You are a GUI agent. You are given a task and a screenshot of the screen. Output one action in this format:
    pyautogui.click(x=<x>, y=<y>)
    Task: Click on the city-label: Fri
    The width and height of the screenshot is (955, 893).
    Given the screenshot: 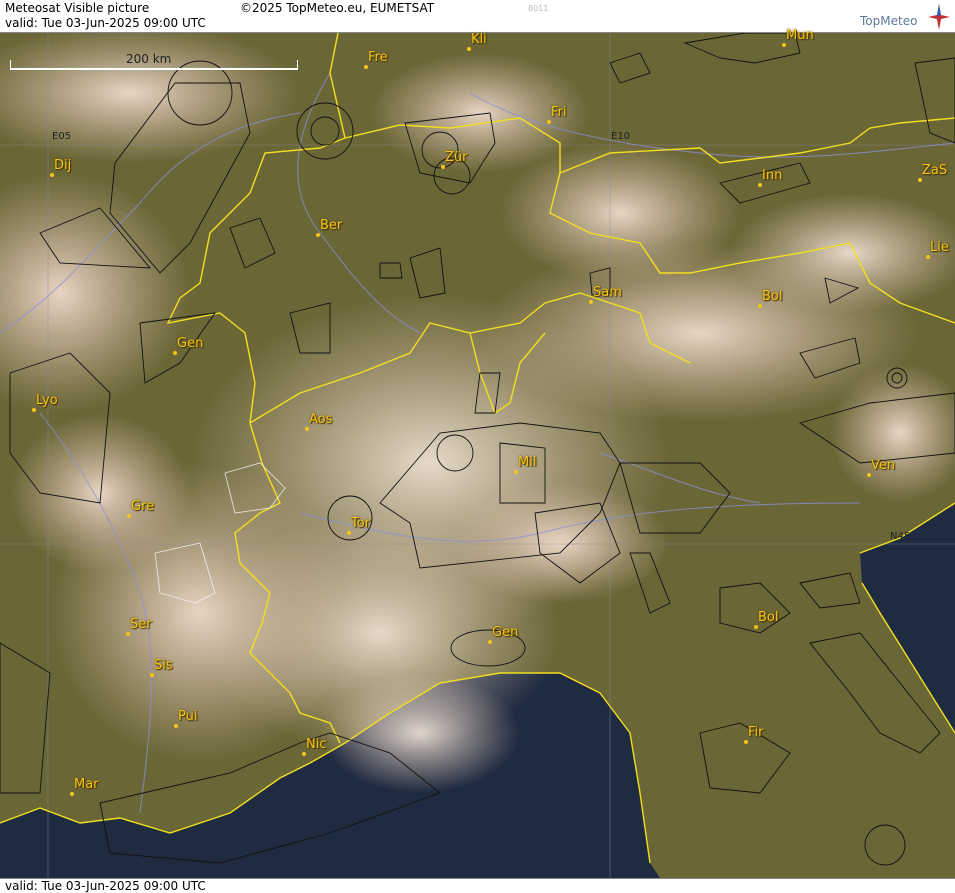 What is the action you would take?
    pyautogui.click(x=559, y=112)
    